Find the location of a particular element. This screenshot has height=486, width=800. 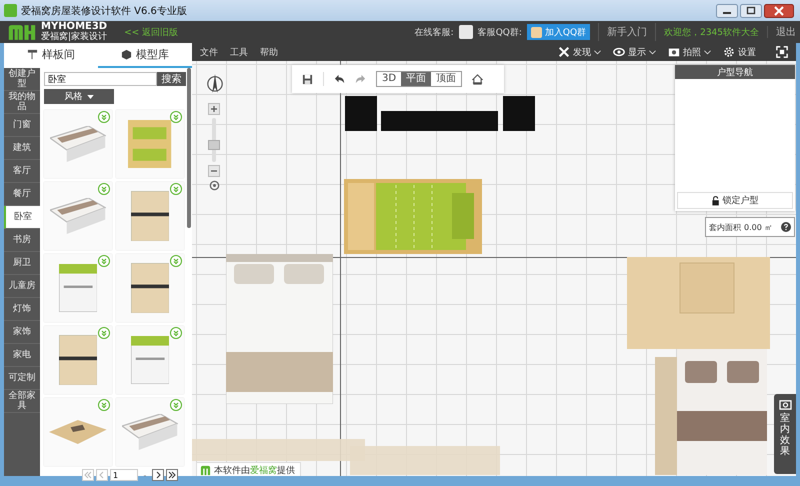

menu-item: 文件 is located at coordinates (209, 52).